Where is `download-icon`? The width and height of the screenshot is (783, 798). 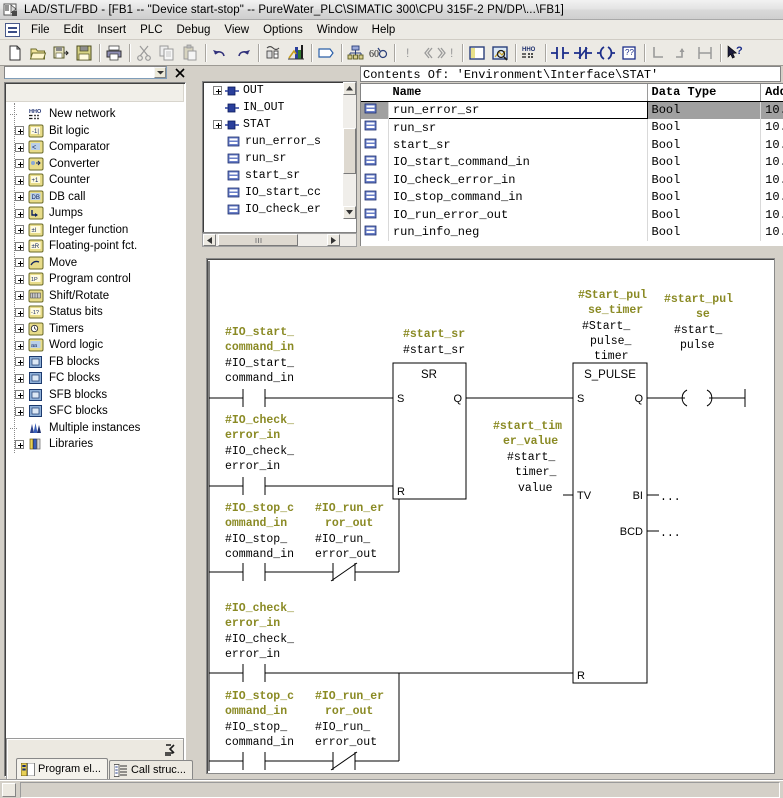 download-icon is located at coordinates (273, 53).